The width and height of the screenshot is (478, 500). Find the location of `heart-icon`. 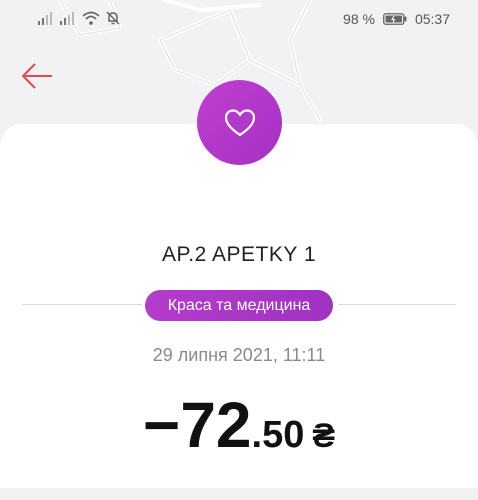

heart-icon is located at coordinates (240, 123).